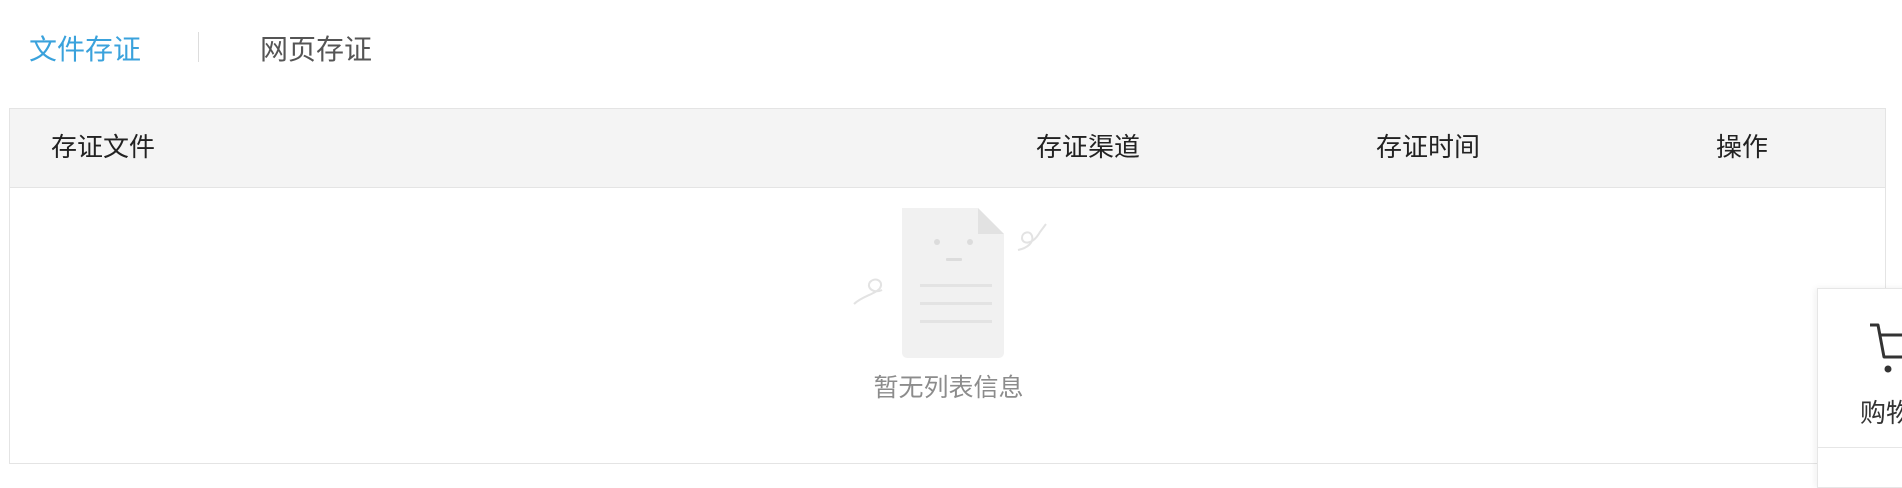  Describe the element at coordinates (1428, 148) in the screenshot. I see `column-header-time: 存证时间` at that location.